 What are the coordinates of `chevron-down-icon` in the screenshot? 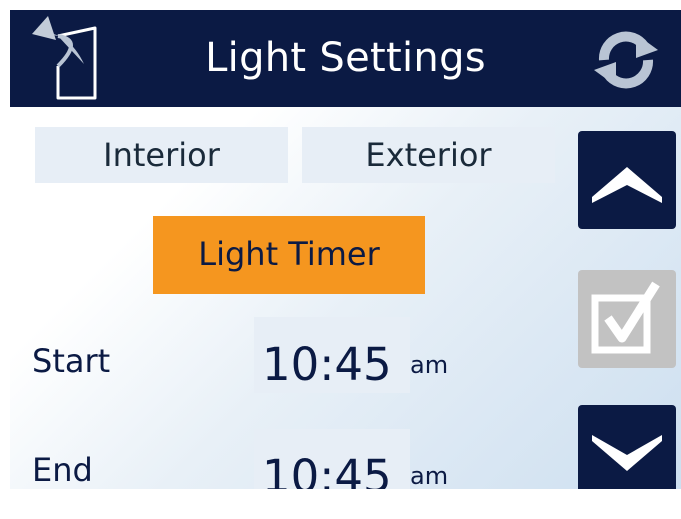 It's located at (627, 453).